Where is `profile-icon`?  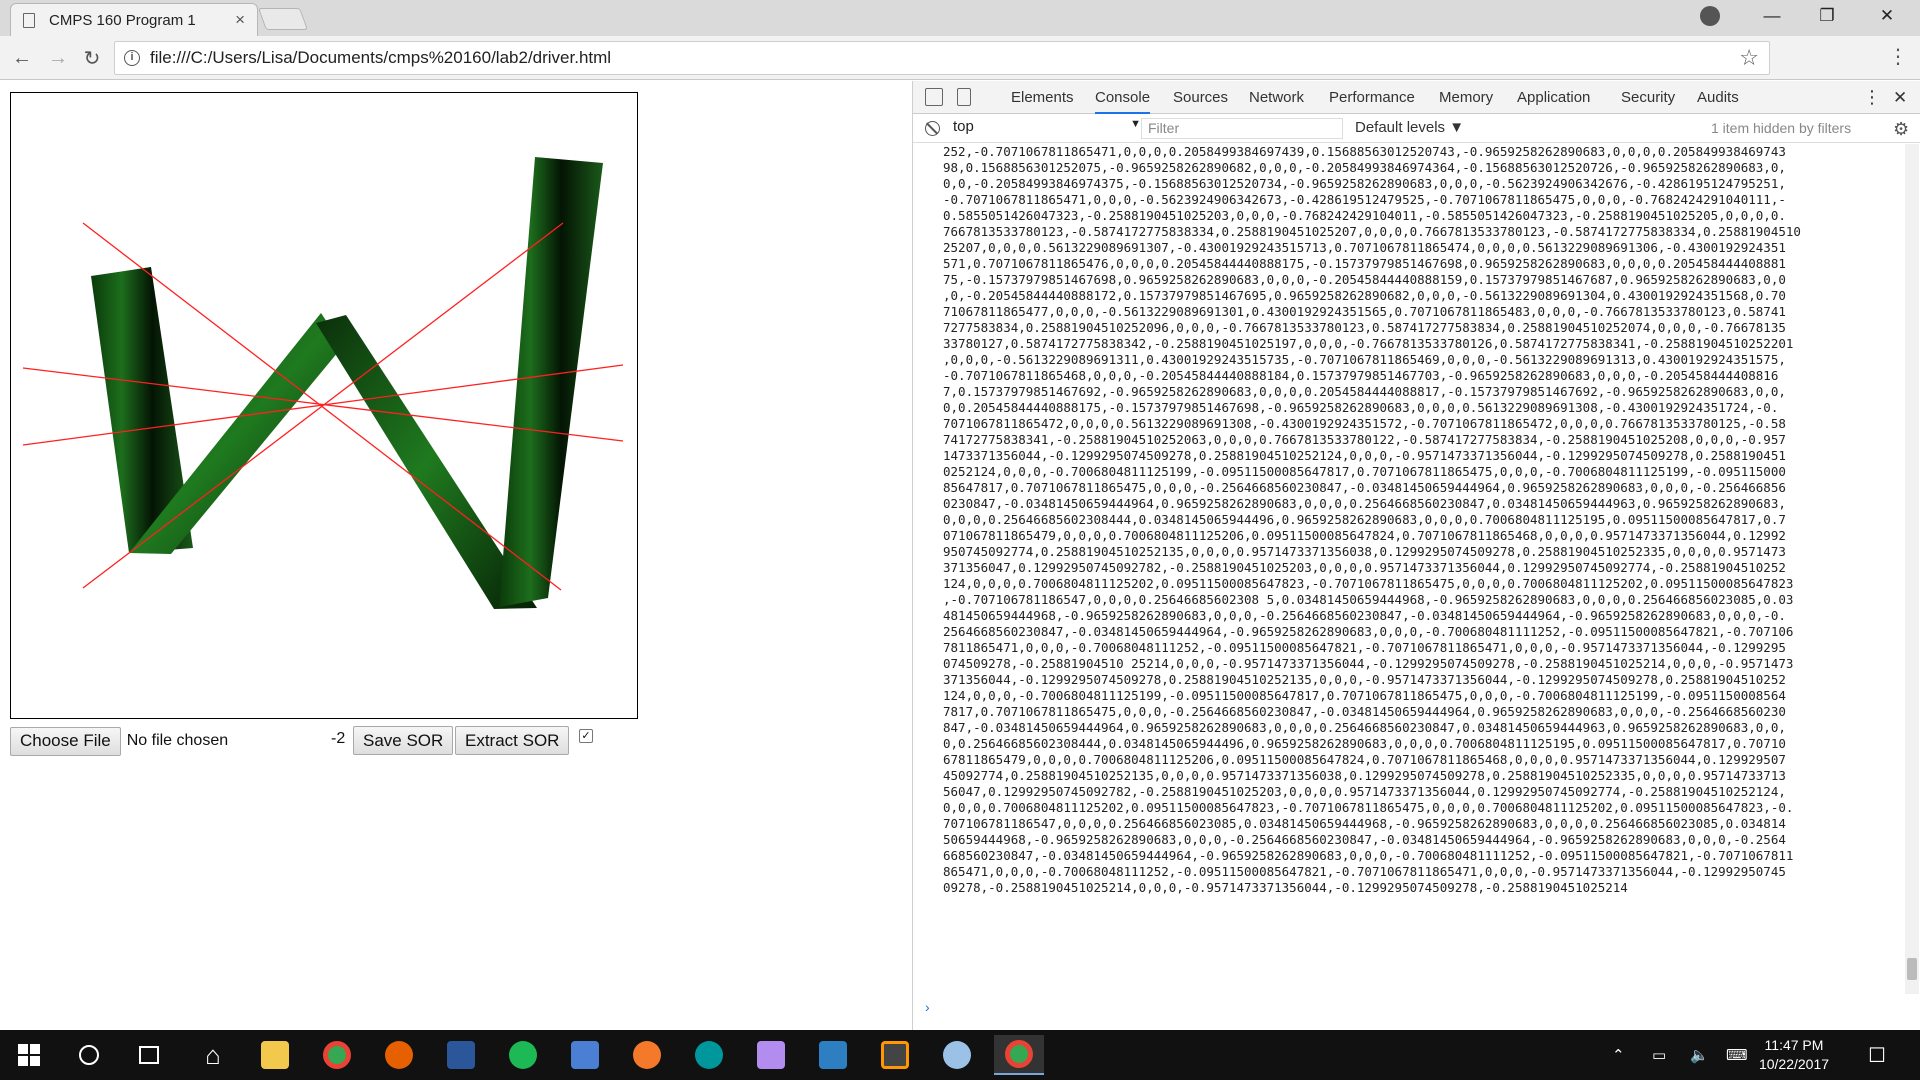 profile-icon is located at coordinates (1710, 16).